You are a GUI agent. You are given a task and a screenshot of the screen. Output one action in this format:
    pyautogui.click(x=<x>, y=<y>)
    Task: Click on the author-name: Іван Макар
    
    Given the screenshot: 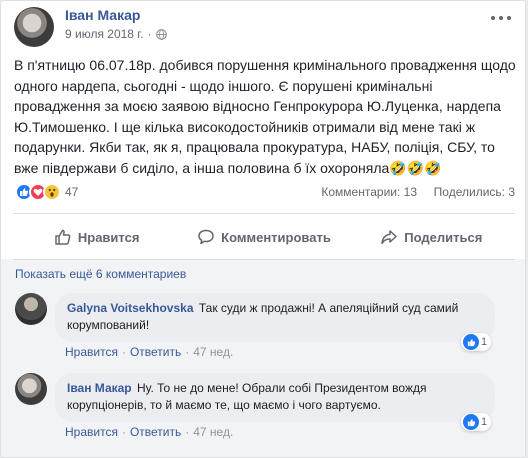 What is the action you would take?
    pyautogui.click(x=102, y=15)
    